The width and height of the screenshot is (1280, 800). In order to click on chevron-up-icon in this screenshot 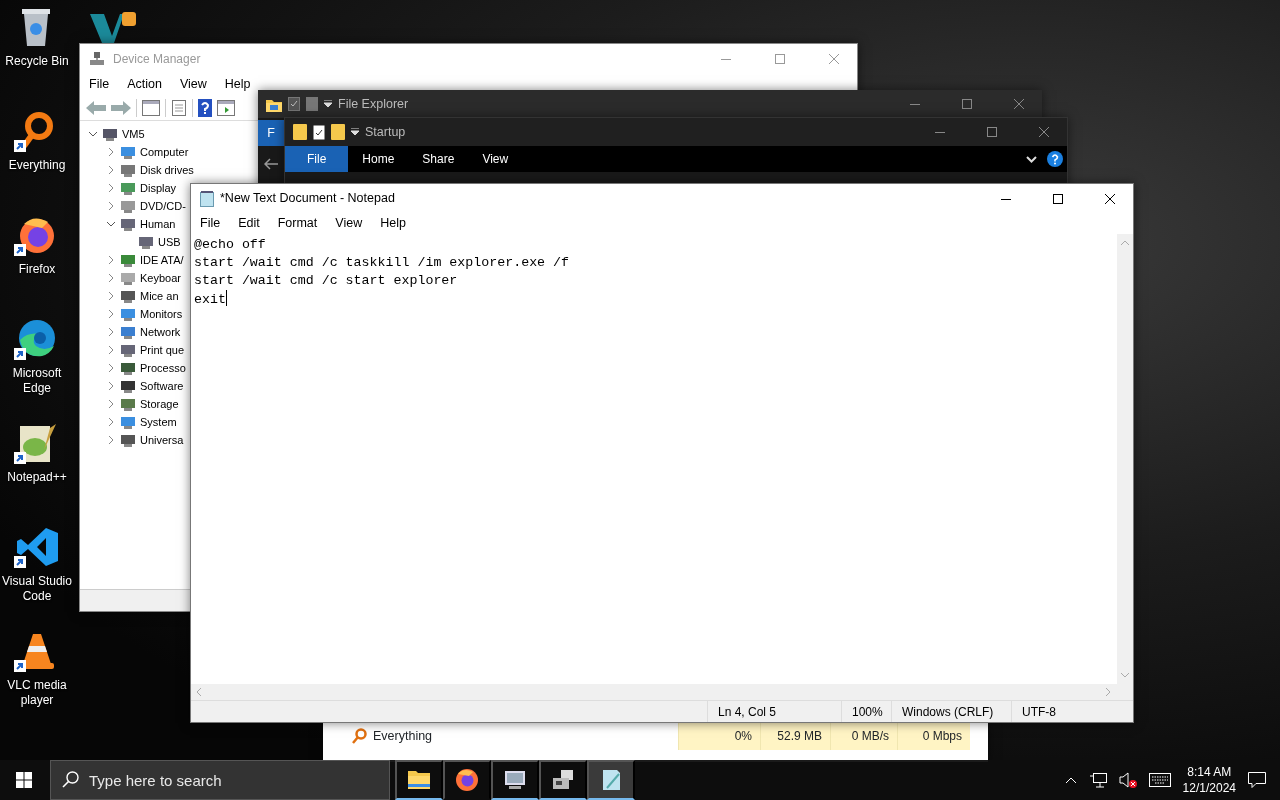, I will do `click(1070, 780)`.